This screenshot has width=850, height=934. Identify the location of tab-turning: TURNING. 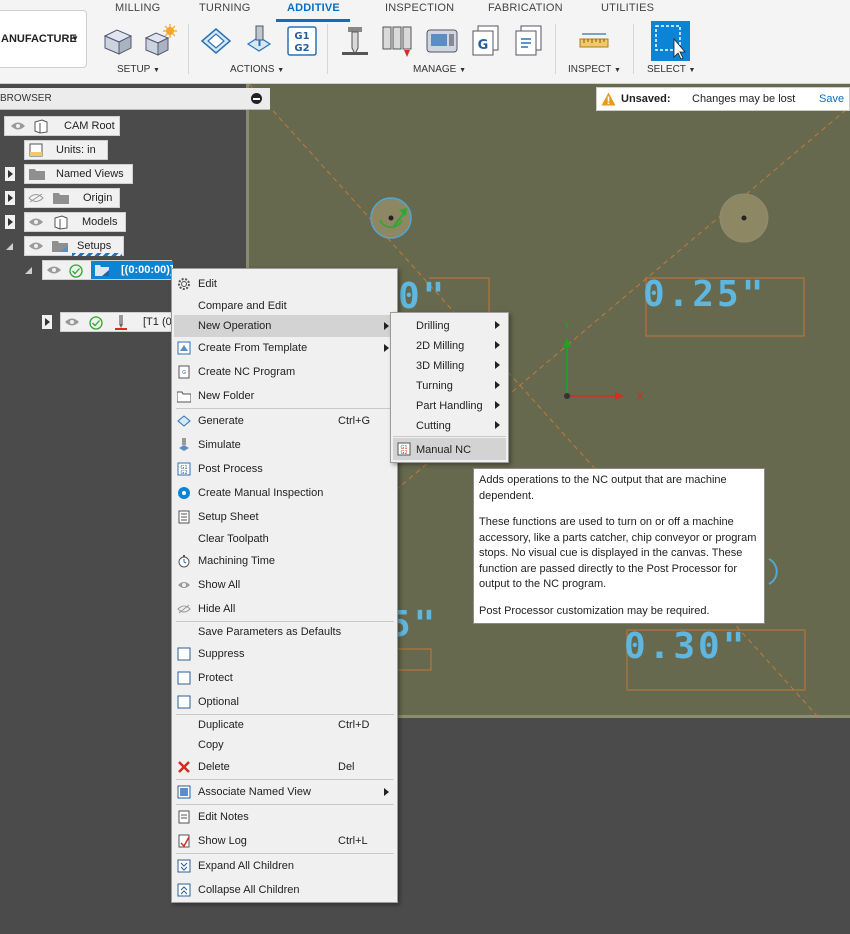
(225, 8).